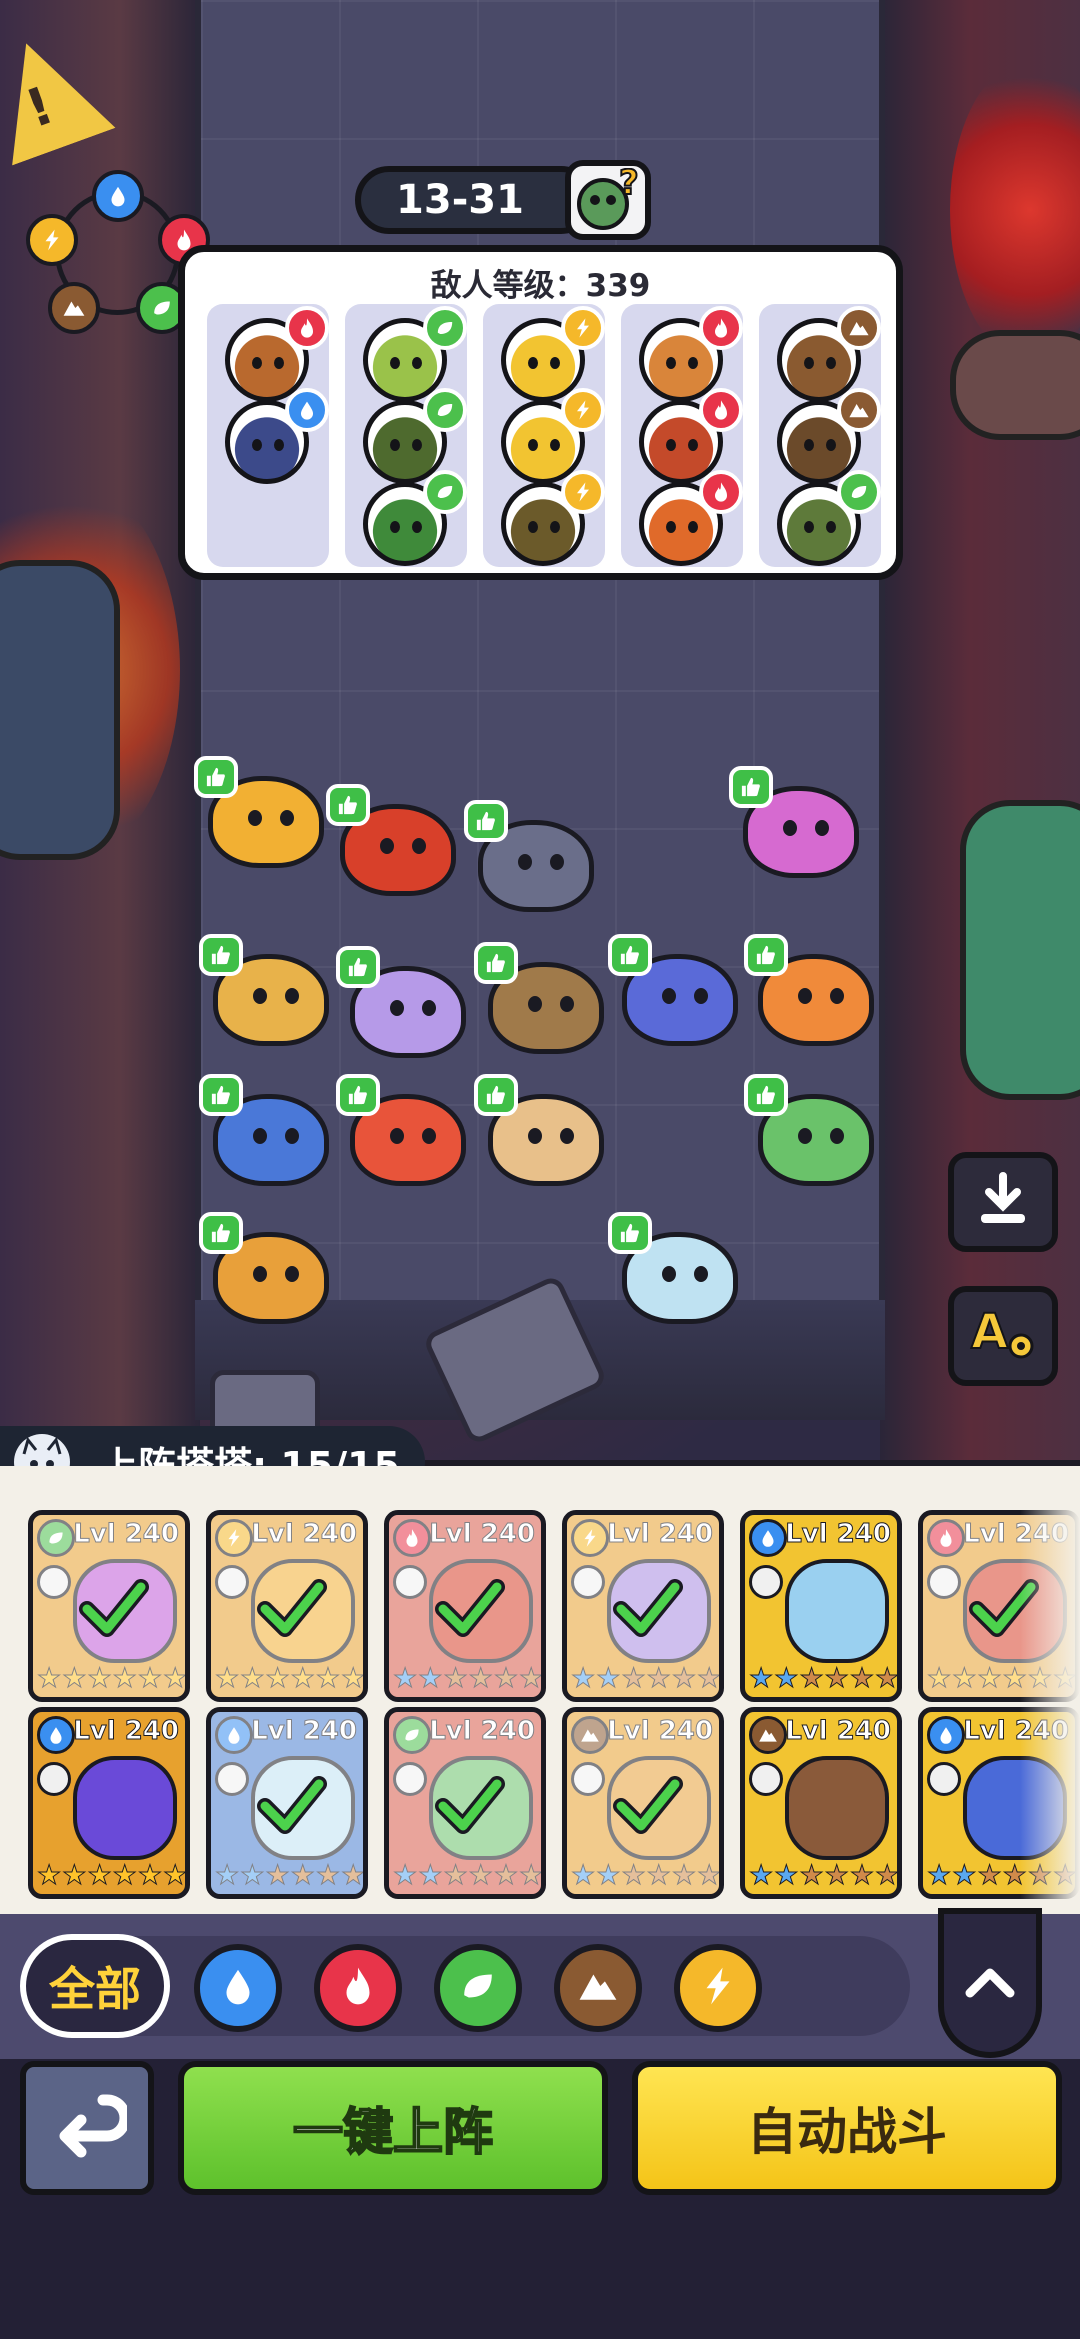  I want to click on action-bar: 一键上阵 自动战斗, so click(540, 2199).